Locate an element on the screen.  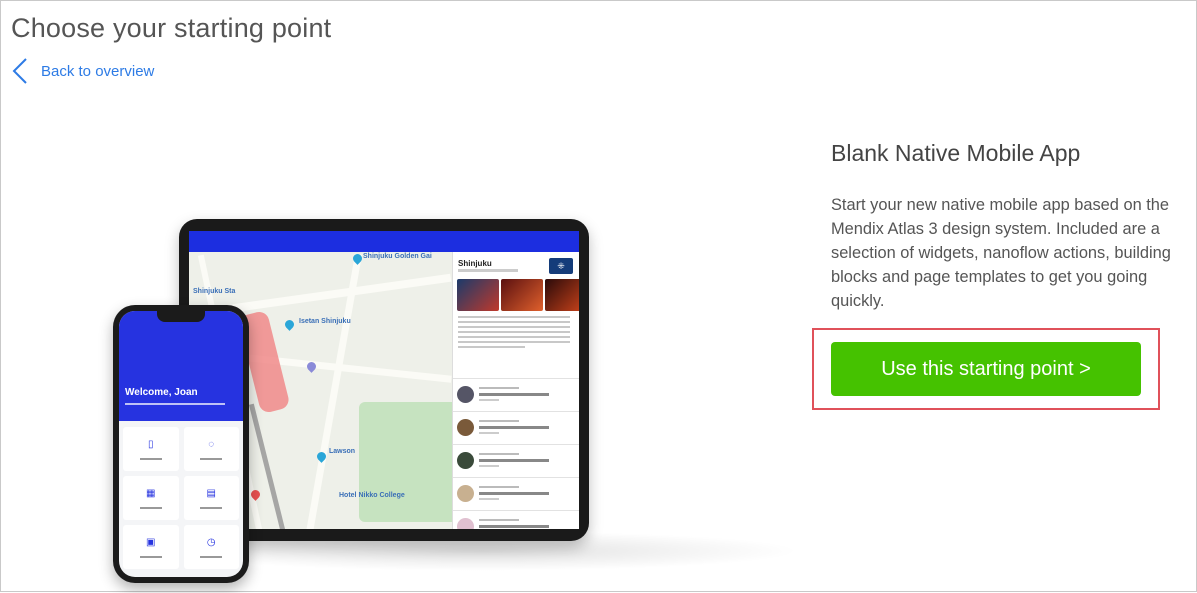
map-label: Shinjuku Sta is located at coordinates (214, 291).